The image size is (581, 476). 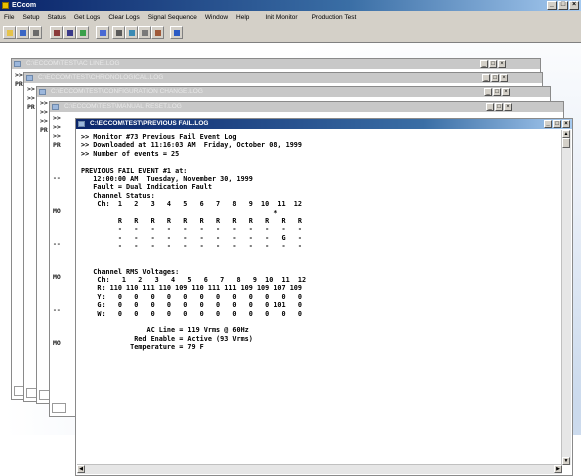 What do you see at coordinates (82, 32) in the screenshot?
I see `checkmark-button` at bounding box center [82, 32].